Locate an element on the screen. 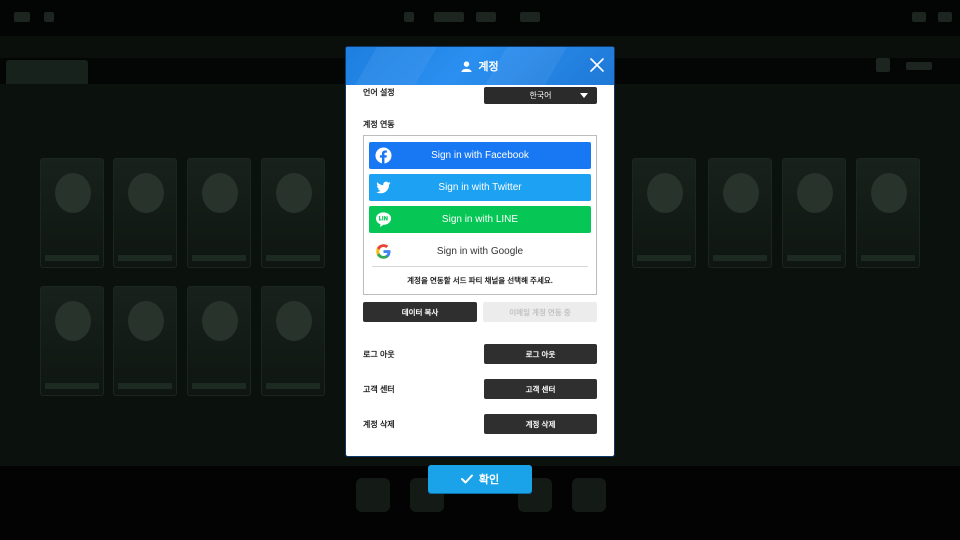 The image size is (960, 540). language-select: 한국어 is located at coordinates (540, 95).